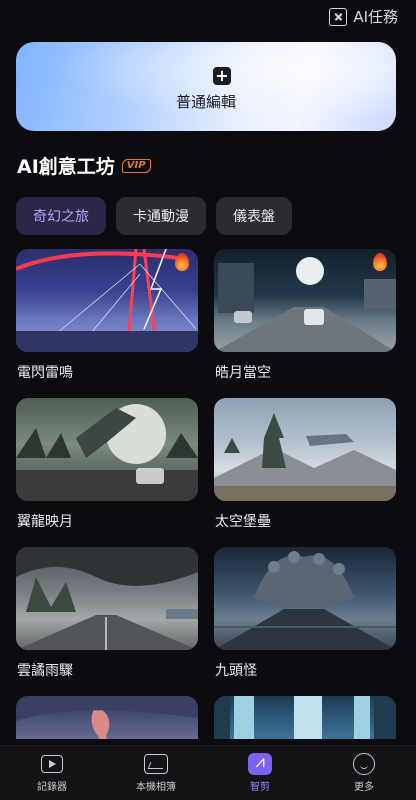 The image size is (416, 800). Describe the element at coordinates (52, 787) in the screenshot. I see `nav-label: 記錄器` at that location.